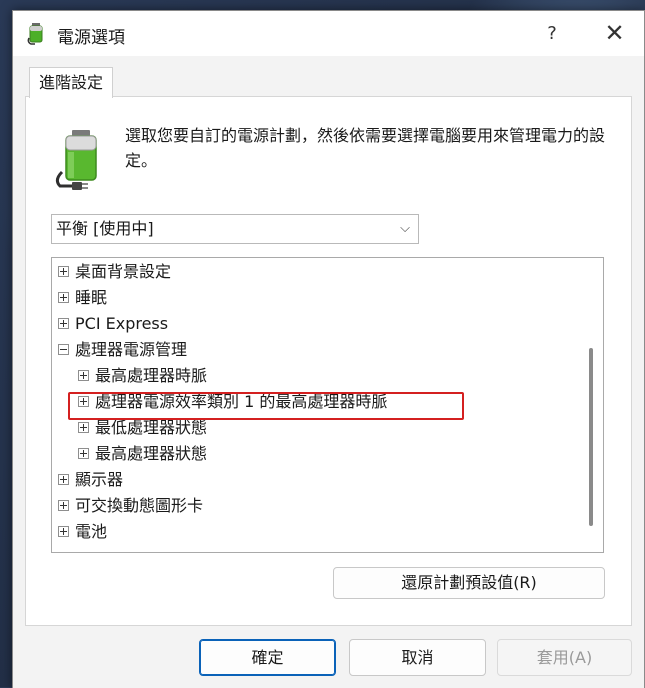 The width and height of the screenshot is (645, 688). Describe the element at coordinates (328, 33) in the screenshot. I see `title-bar: 電源選項 ? ✕` at that location.